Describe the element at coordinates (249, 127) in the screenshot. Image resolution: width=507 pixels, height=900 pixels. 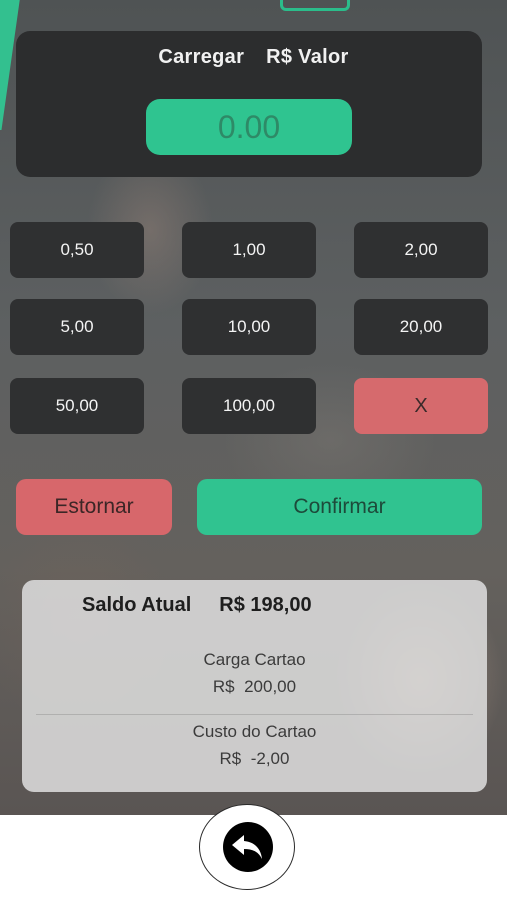
I see `amount-display: 0.00` at that location.